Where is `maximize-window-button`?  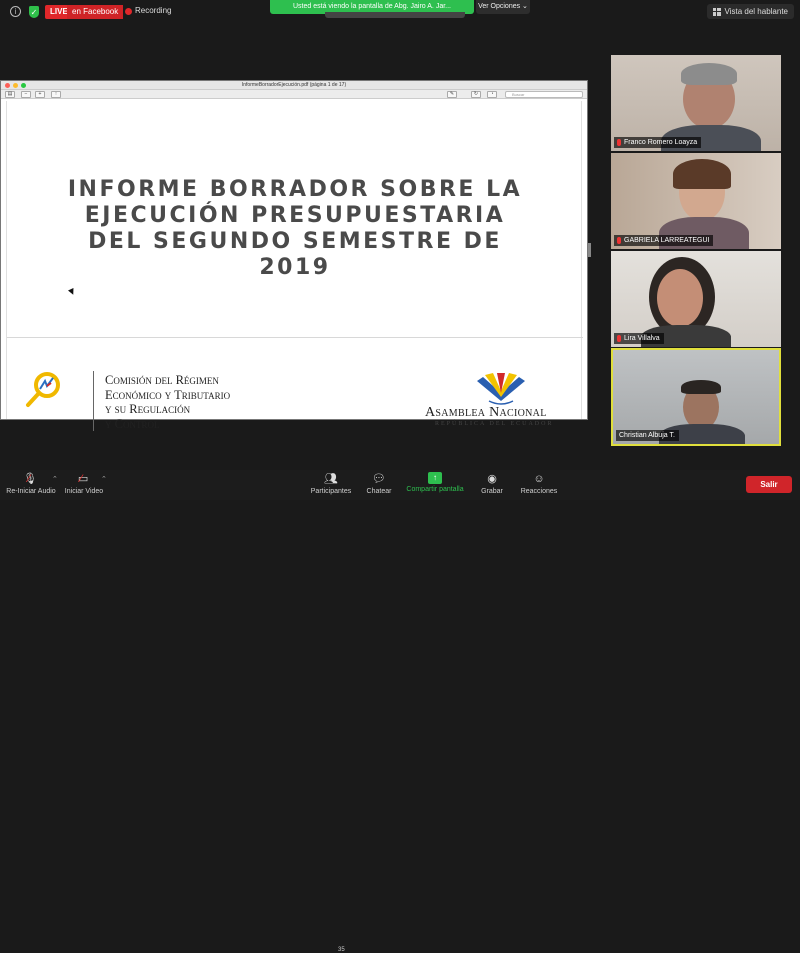
maximize-window-button is located at coordinates (23, 85).